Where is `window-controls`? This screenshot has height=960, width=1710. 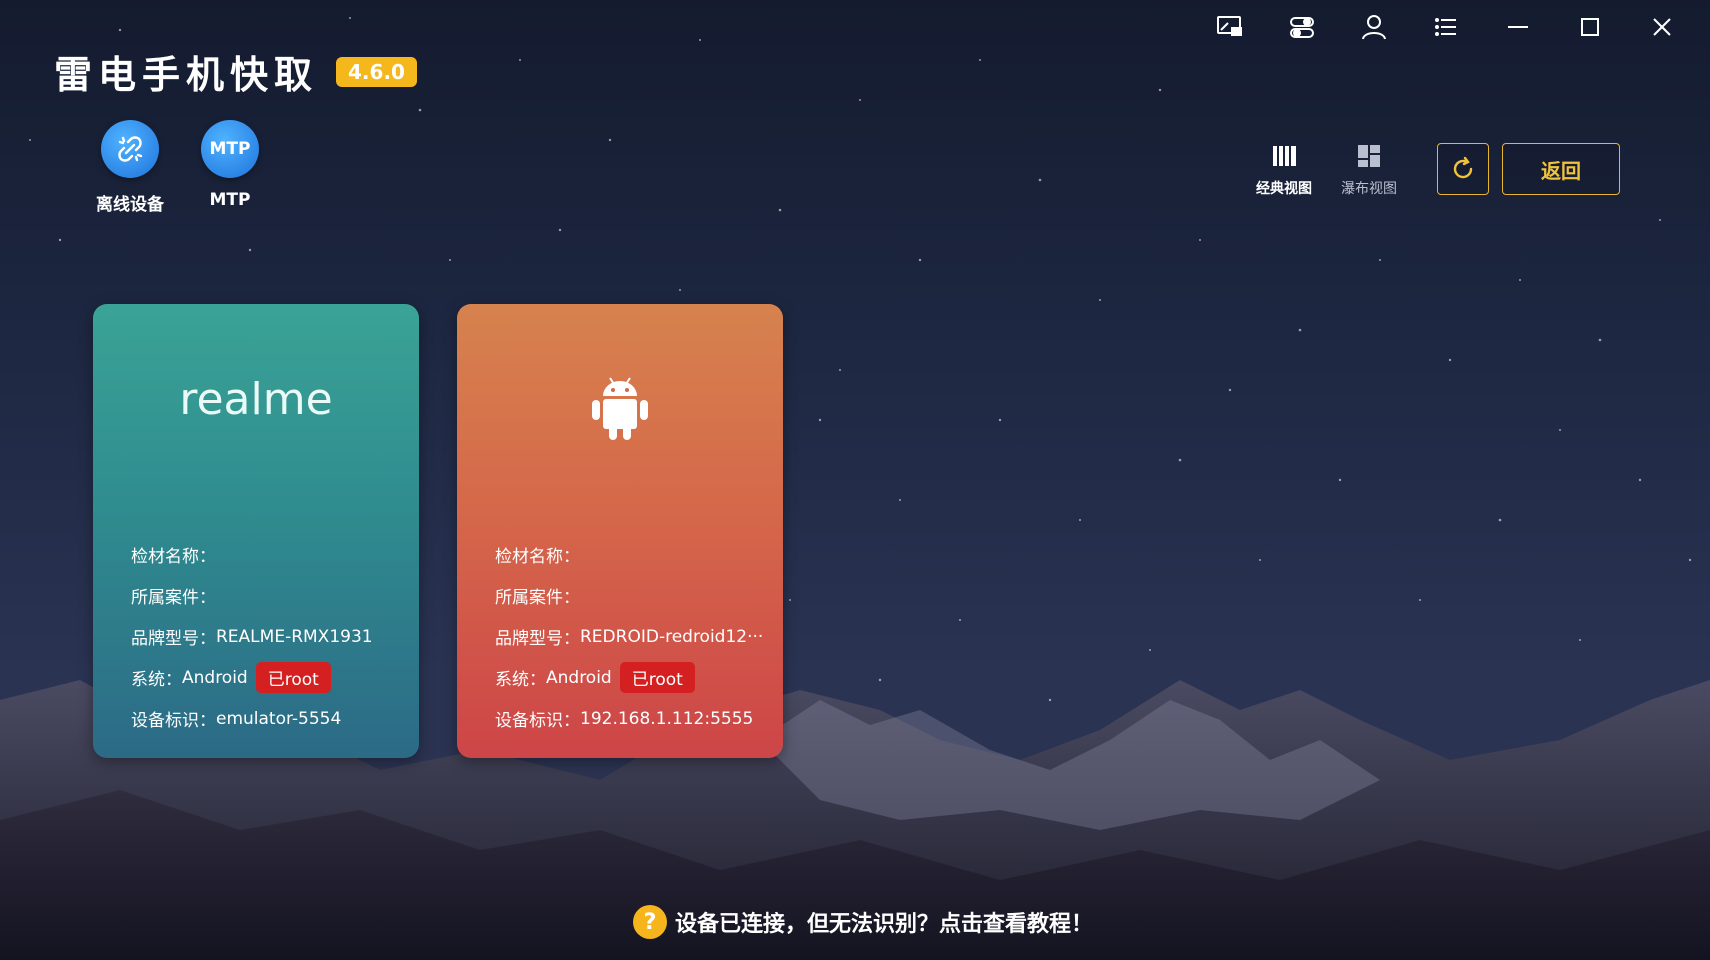 window-controls is located at coordinates (1446, 27).